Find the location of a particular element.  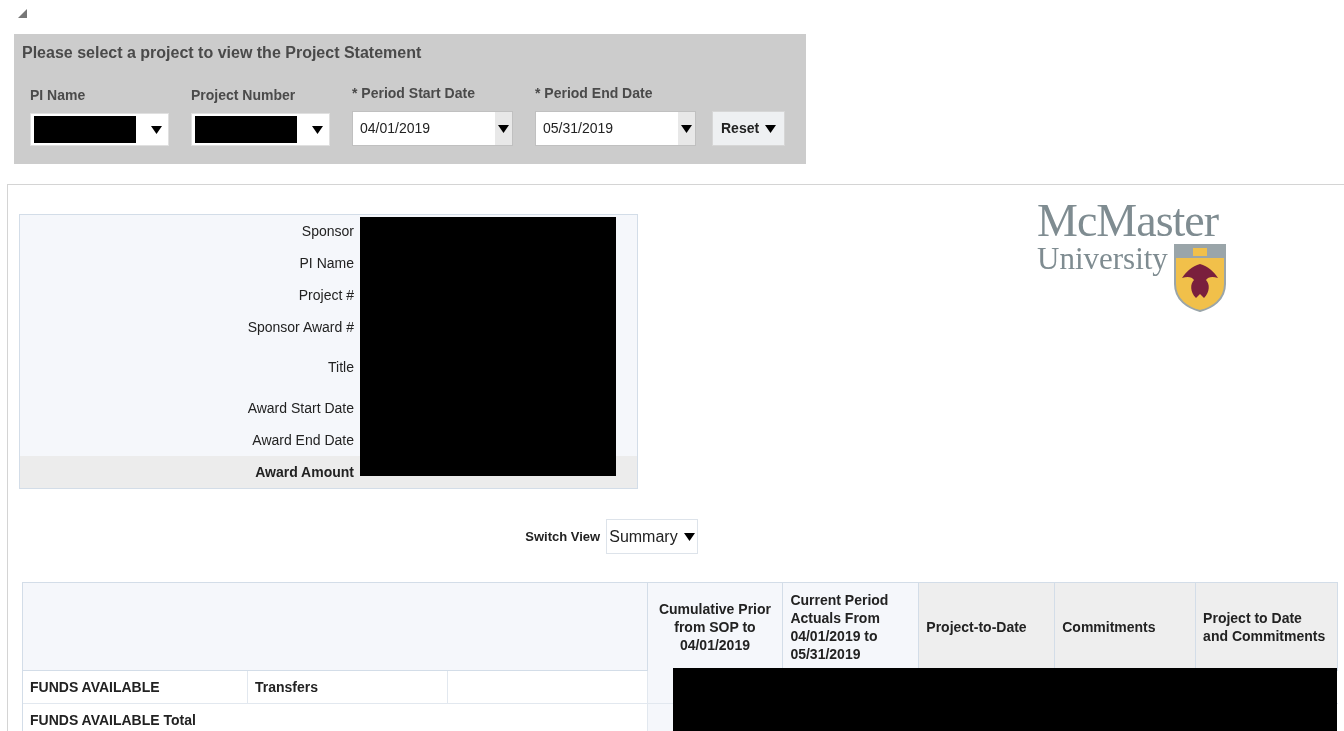

info-label: Sponsor Award # is located at coordinates (300, 327).